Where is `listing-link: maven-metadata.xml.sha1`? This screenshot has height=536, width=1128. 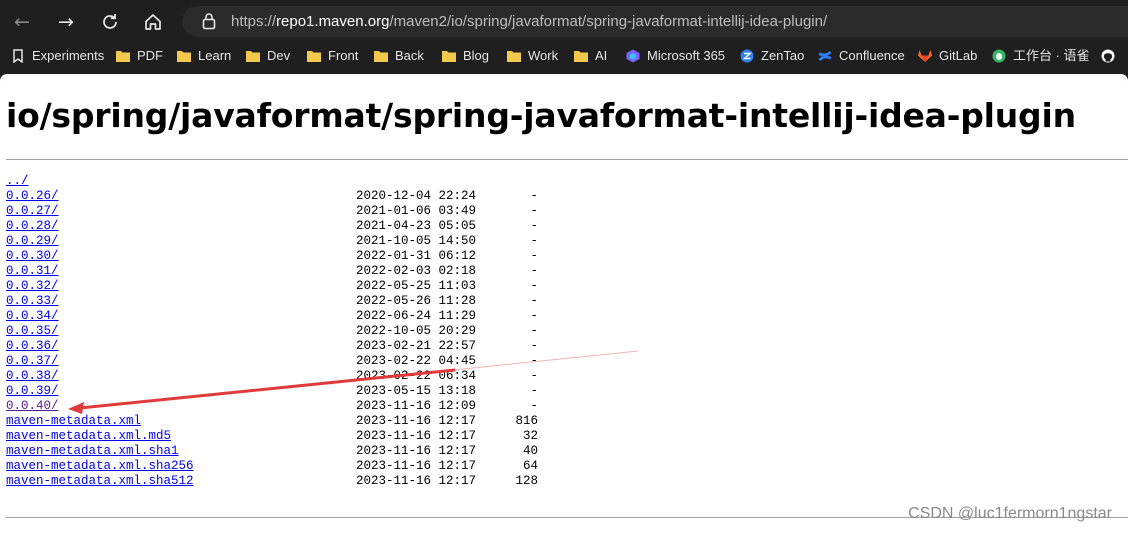
listing-link: maven-metadata.xml.sha1 is located at coordinates (92, 451).